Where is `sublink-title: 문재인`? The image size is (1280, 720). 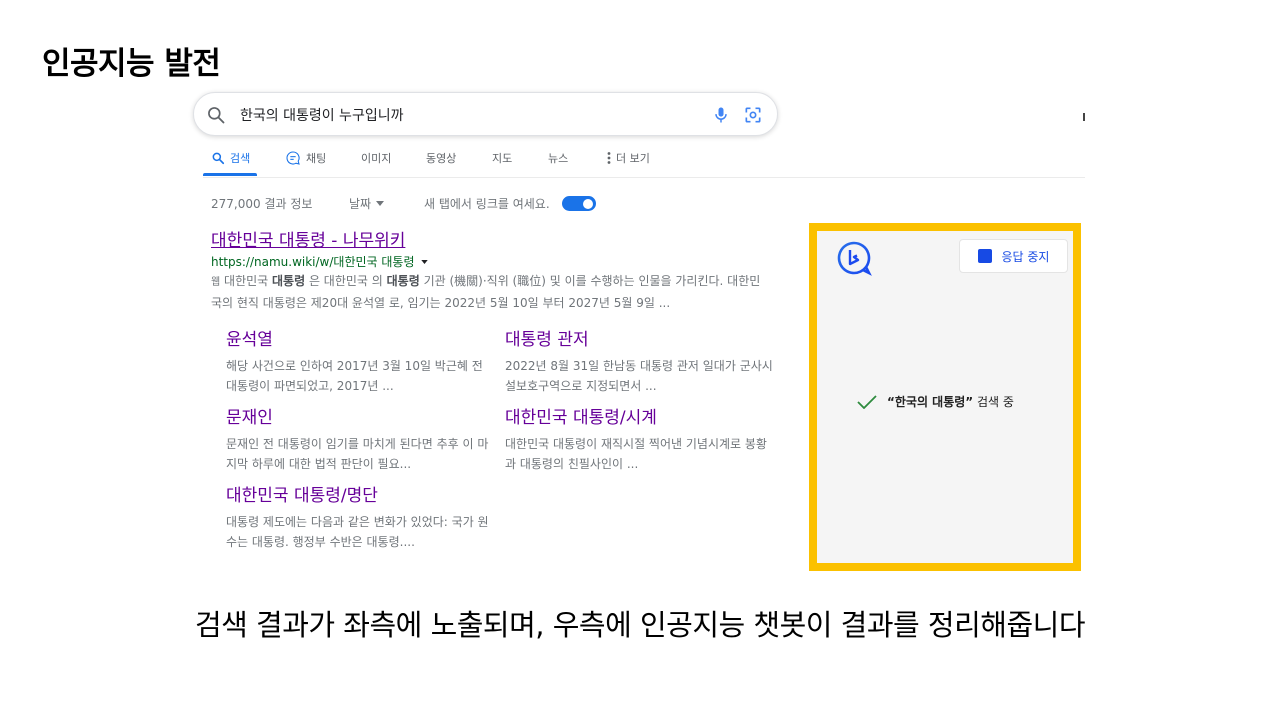 sublink-title: 문재인 is located at coordinates (361, 415).